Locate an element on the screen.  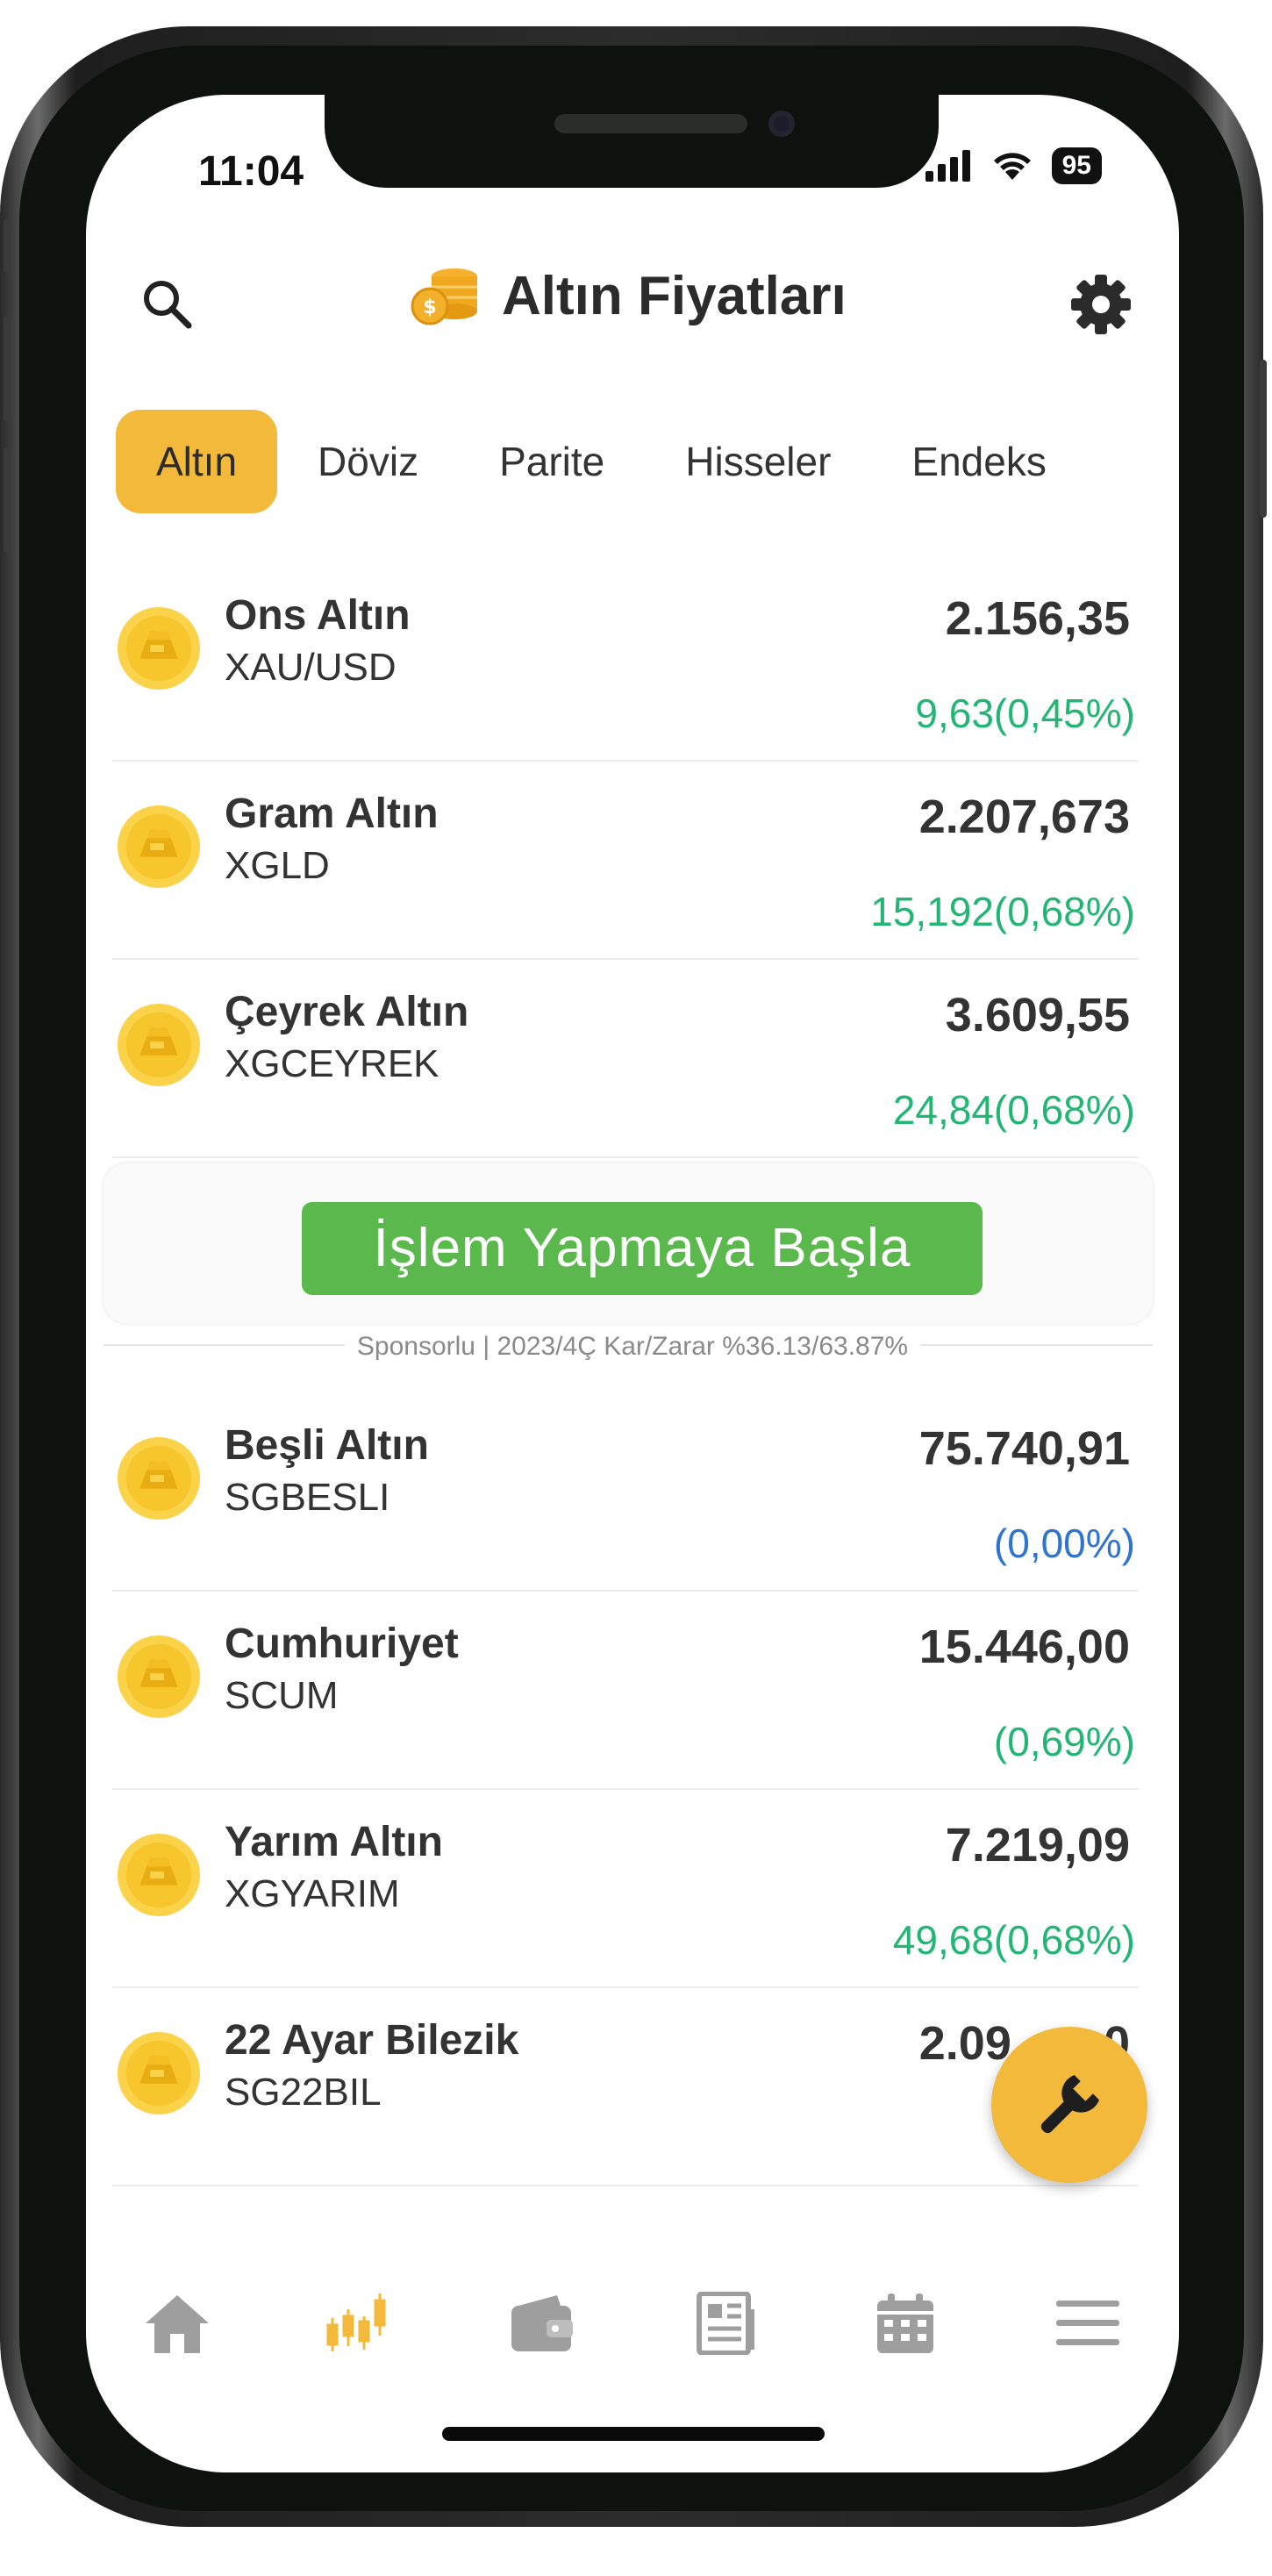
tab-endeks: Endeks is located at coordinates (978, 461).